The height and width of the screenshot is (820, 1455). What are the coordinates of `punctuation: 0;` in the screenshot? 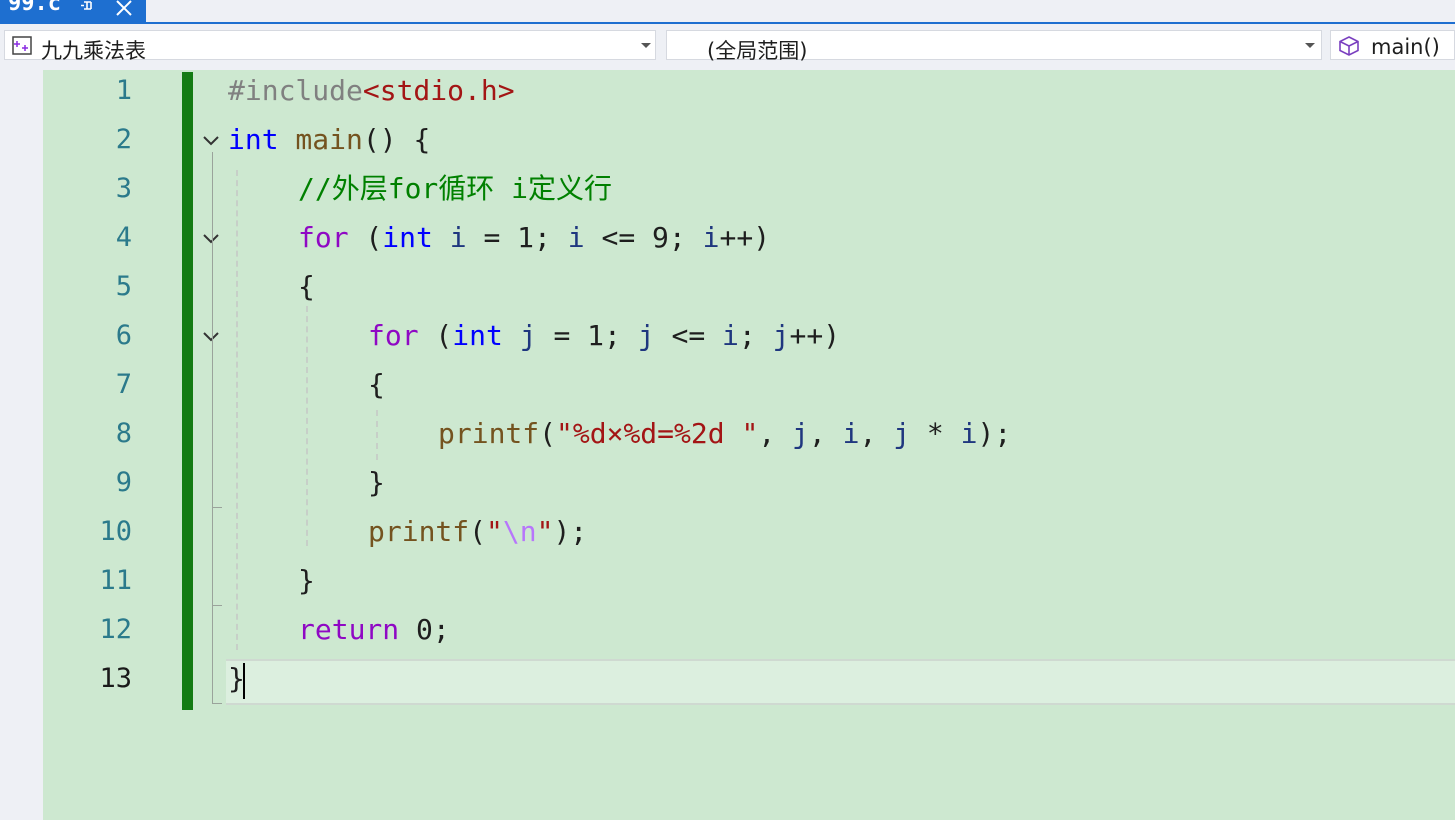 It's located at (424, 629).